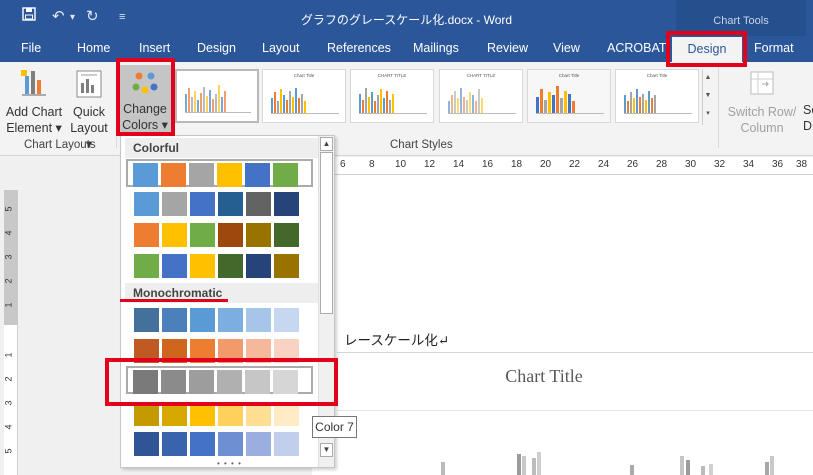 This screenshot has height=475, width=813. I want to click on tab-file: File, so click(31, 49).